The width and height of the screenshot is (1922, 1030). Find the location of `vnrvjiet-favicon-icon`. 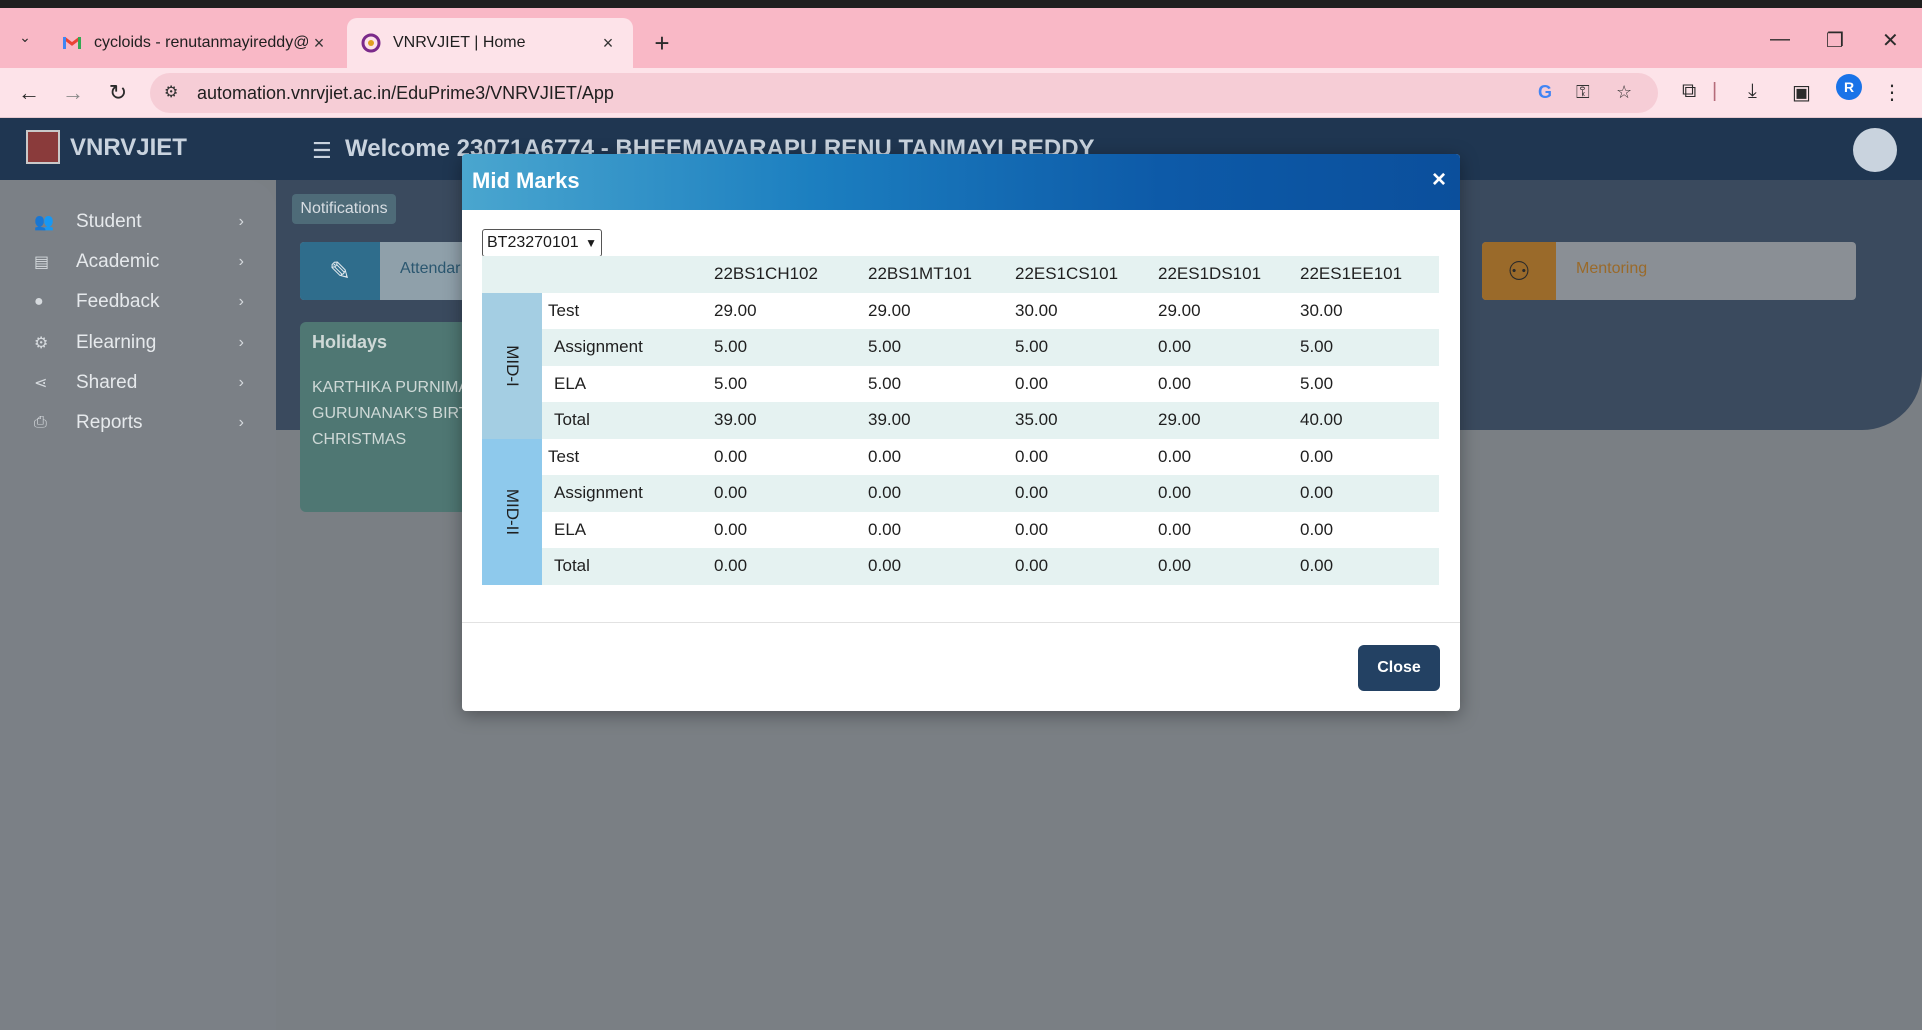

vnrvjiet-favicon-icon is located at coordinates (371, 43).